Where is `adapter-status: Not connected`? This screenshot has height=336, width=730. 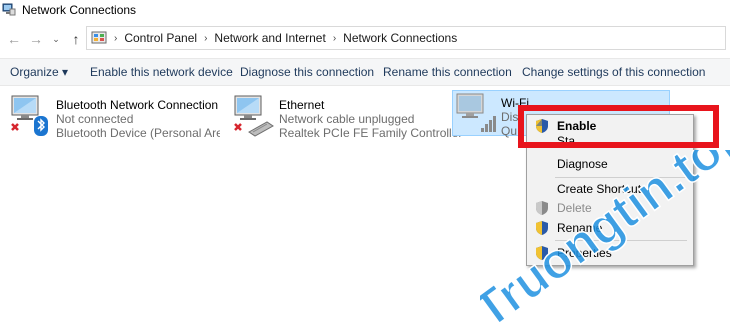 adapter-status: Not connected is located at coordinates (95, 119).